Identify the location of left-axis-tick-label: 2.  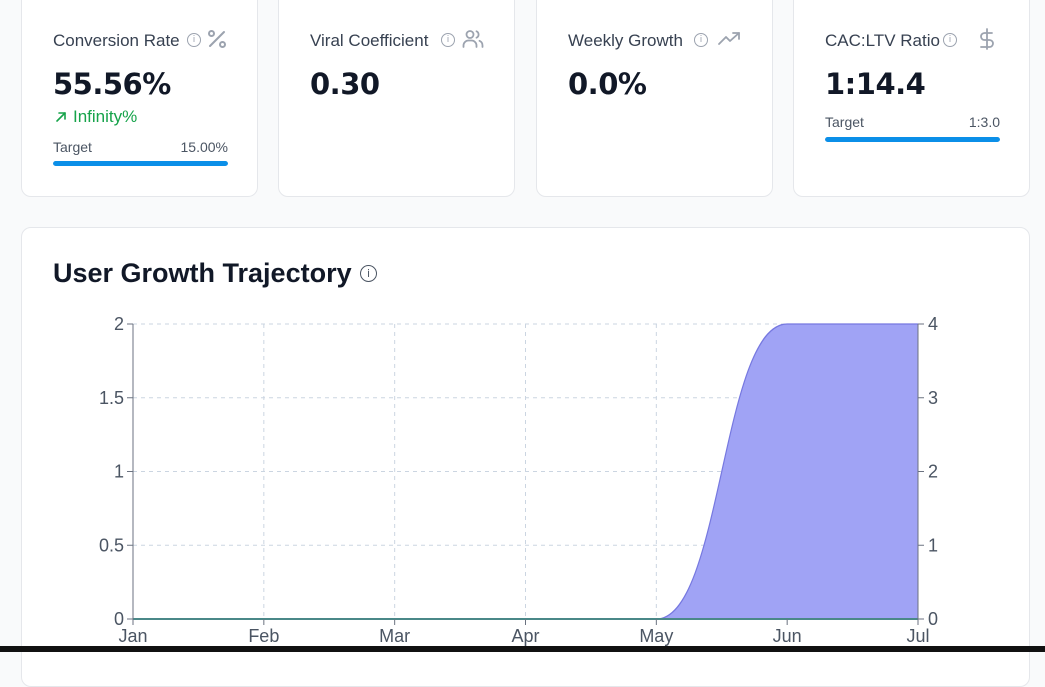
(119, 324).